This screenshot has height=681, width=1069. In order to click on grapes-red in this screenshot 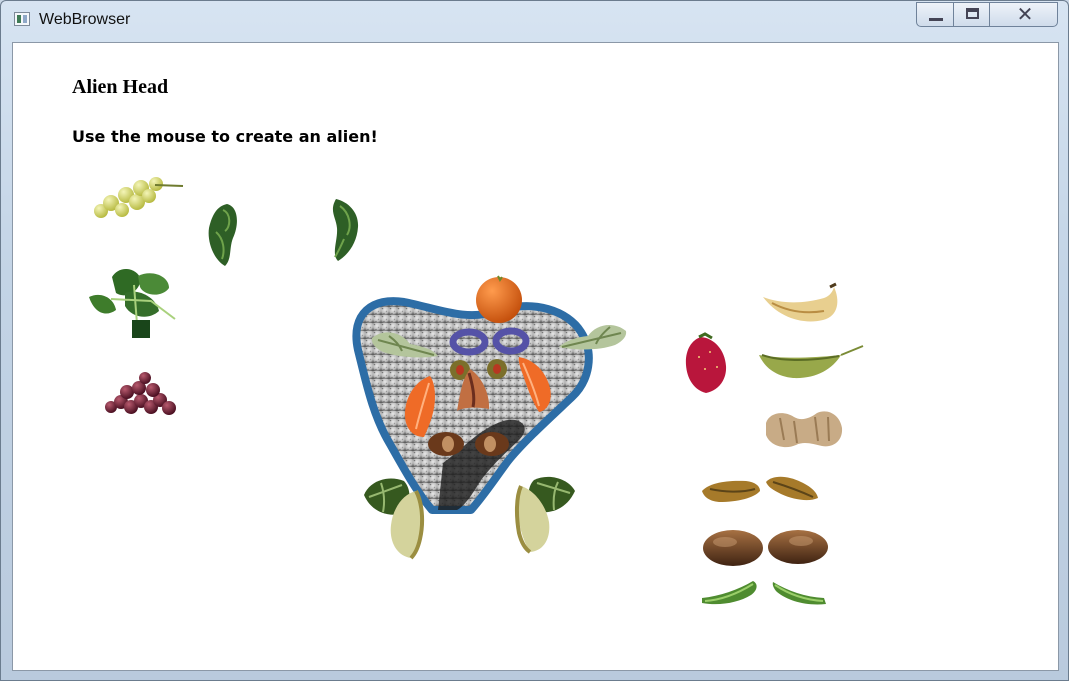, I will do `click(140, 393)`.